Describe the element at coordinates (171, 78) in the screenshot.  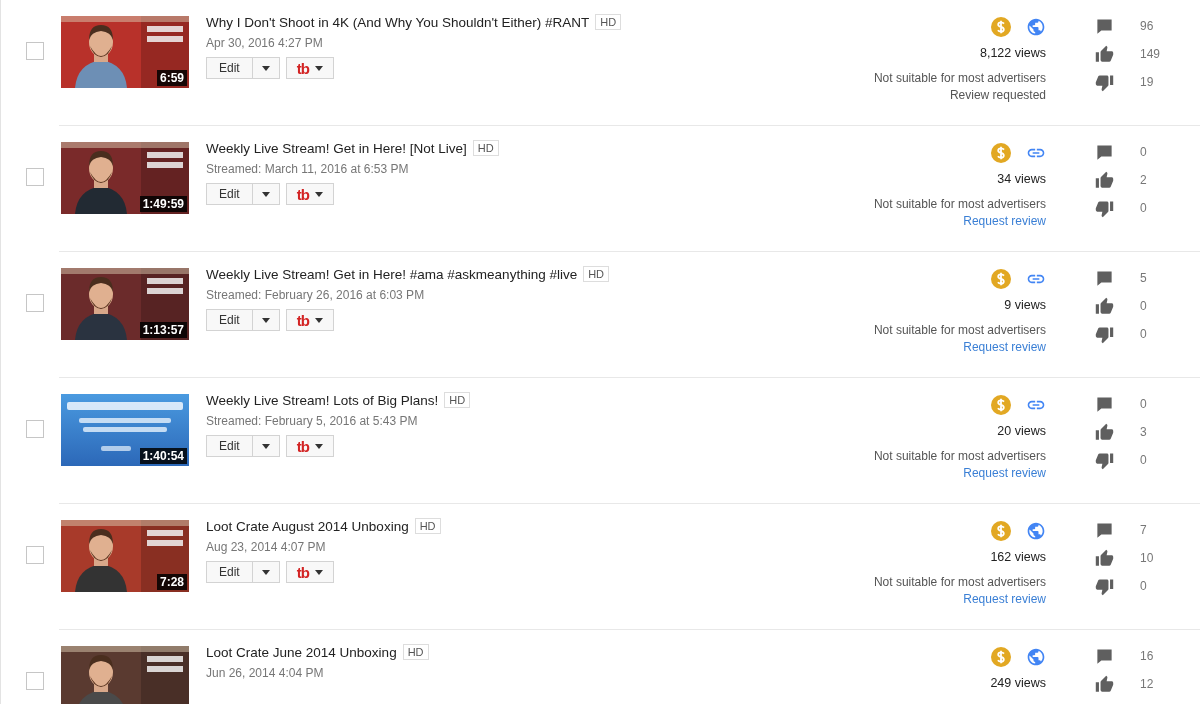
I see `duration-label: 6:59` at that location.